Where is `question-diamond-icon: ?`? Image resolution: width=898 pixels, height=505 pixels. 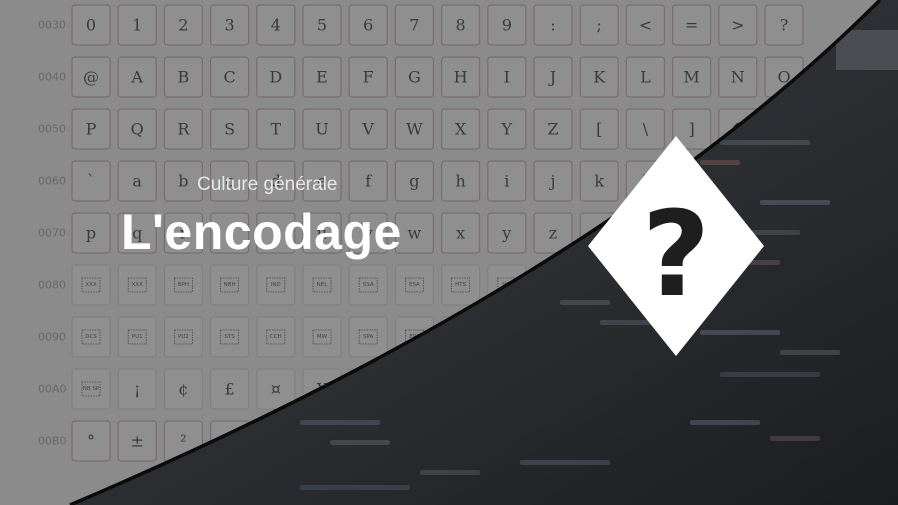 question-diamond-icon: ? is located at coordinates (676, 246).